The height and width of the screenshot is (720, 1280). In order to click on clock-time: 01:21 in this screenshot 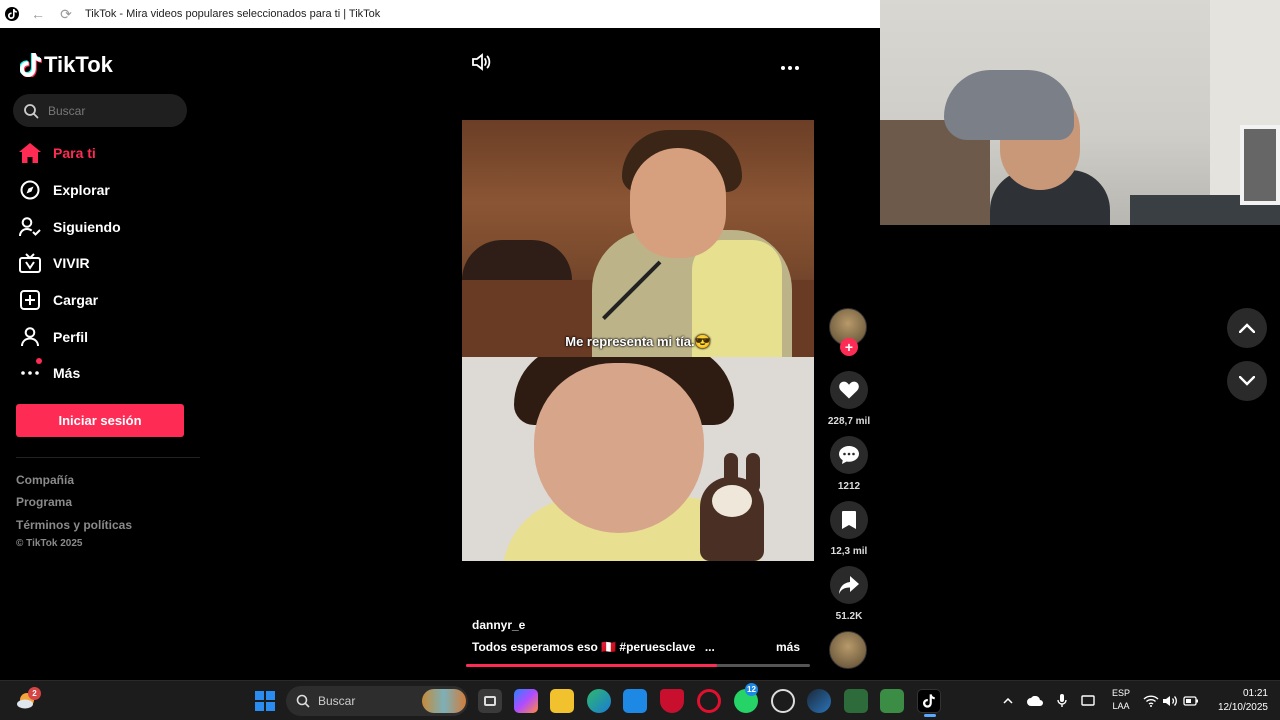, I will do `click(1255, 693)`.